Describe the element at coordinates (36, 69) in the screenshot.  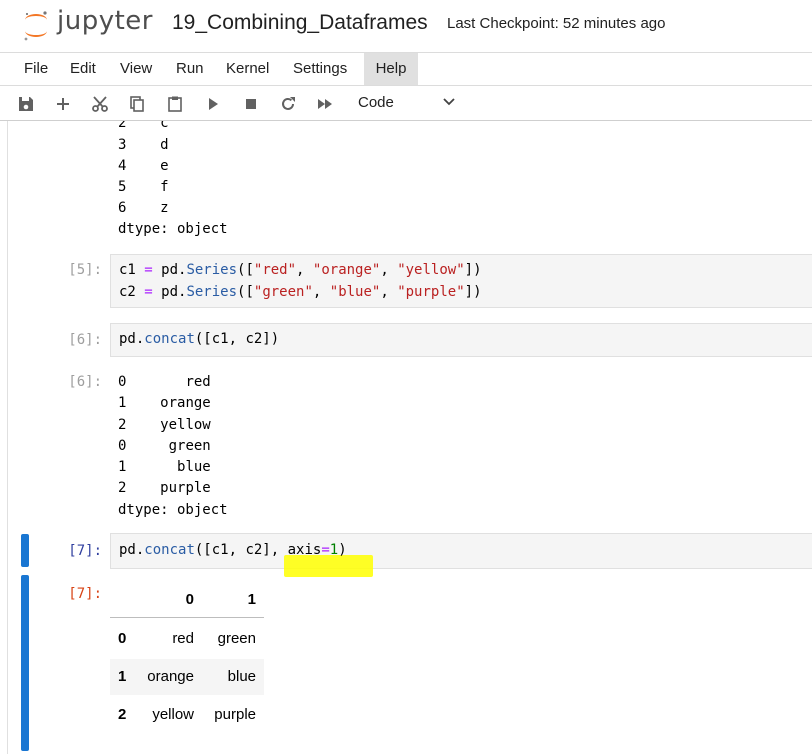
I see `menu-file: File` at that location.